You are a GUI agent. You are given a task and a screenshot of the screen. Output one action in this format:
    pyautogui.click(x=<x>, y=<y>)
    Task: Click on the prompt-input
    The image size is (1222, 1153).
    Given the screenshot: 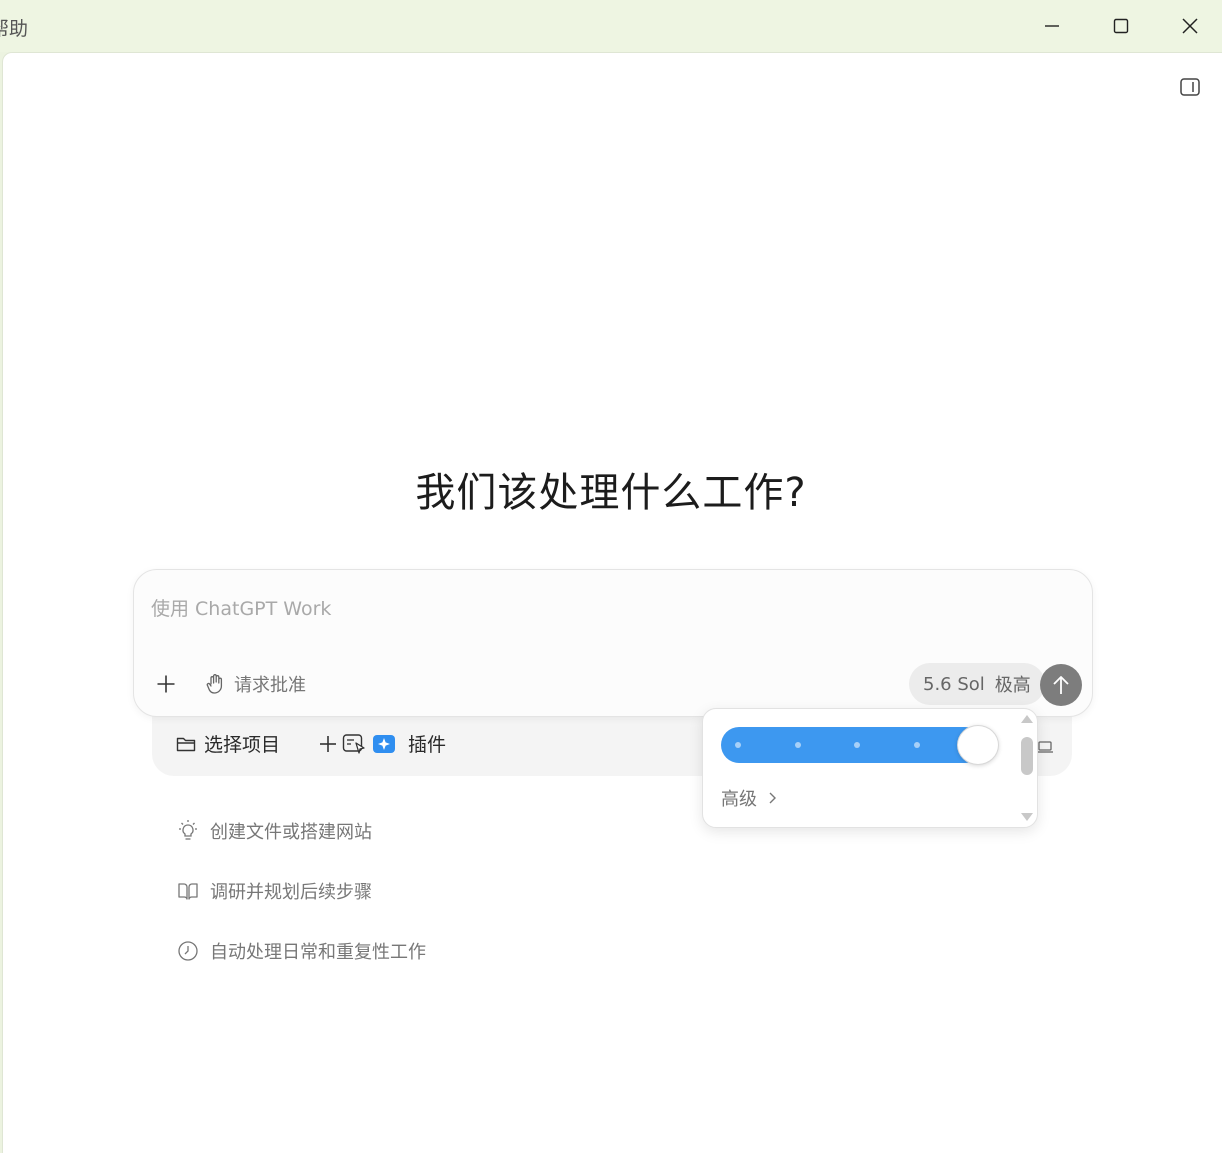 What is the action you would take?
    pyautogui.click(x=601, y=609)
    